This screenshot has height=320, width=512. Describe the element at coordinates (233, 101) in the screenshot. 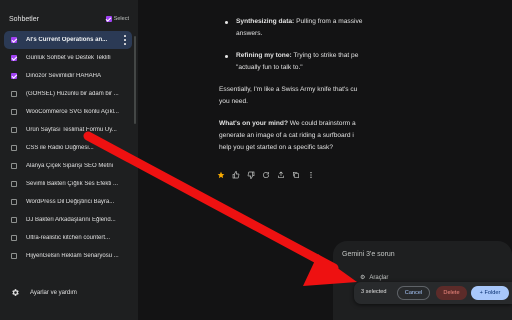

I see `paragraph-text: you need.` at that location.